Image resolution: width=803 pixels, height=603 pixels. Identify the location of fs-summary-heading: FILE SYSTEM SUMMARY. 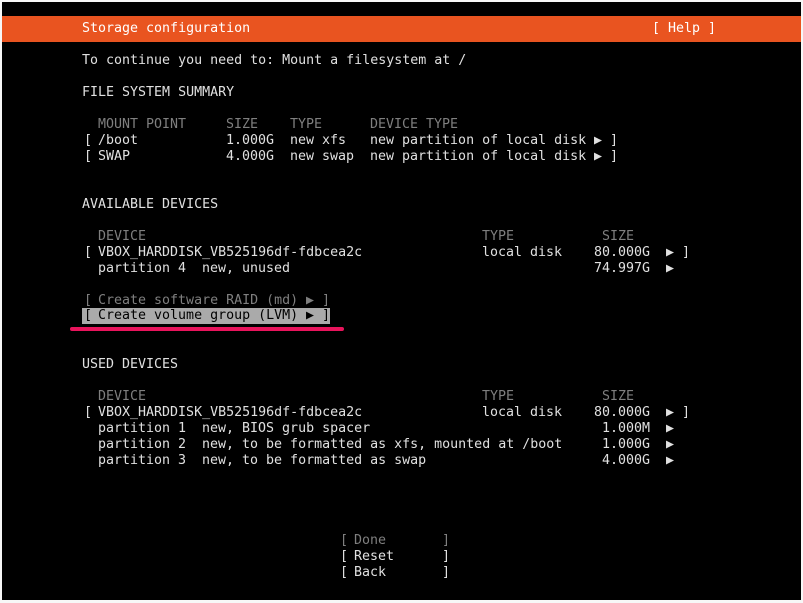
(158, 92).